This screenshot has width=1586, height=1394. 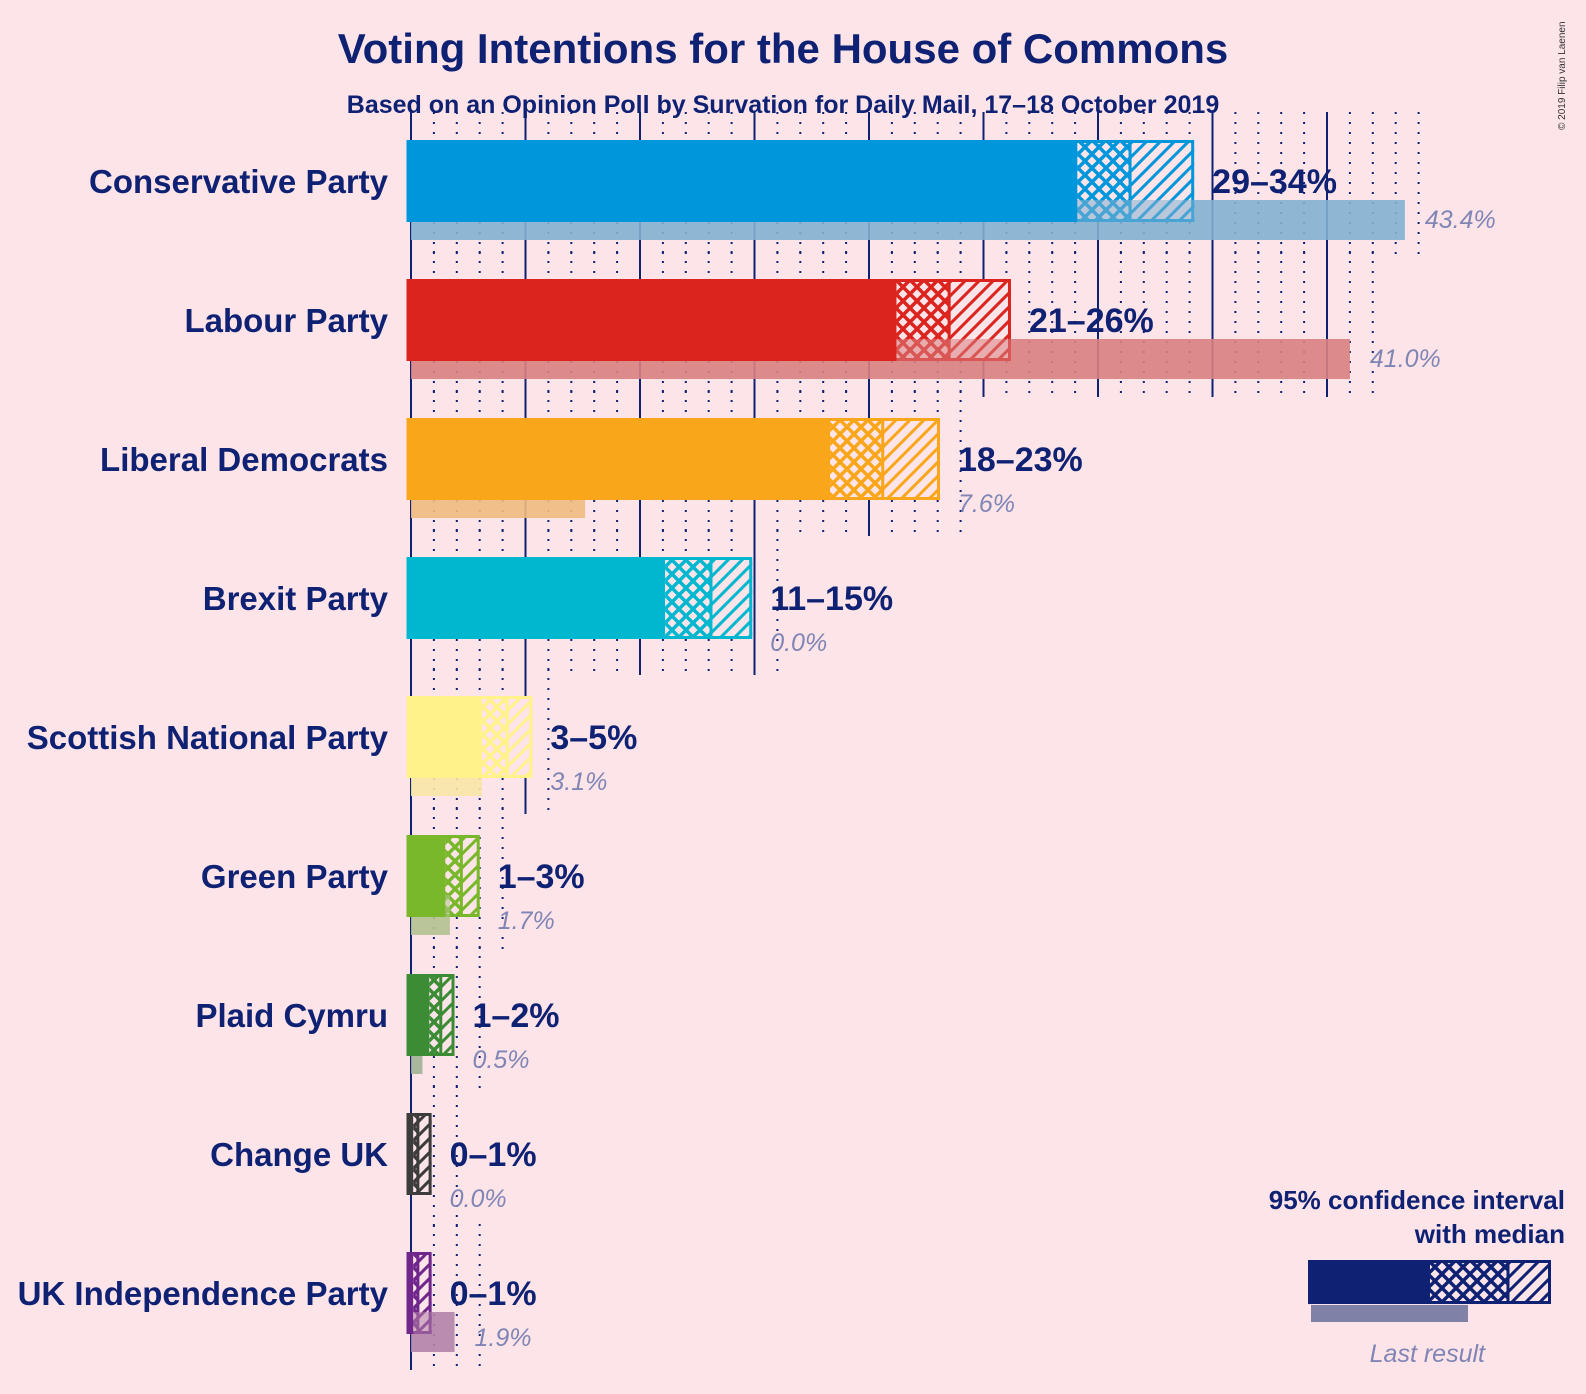 I want to click on party-row: Green Party 1–3% 1.7%, so click(x=393, y=885).